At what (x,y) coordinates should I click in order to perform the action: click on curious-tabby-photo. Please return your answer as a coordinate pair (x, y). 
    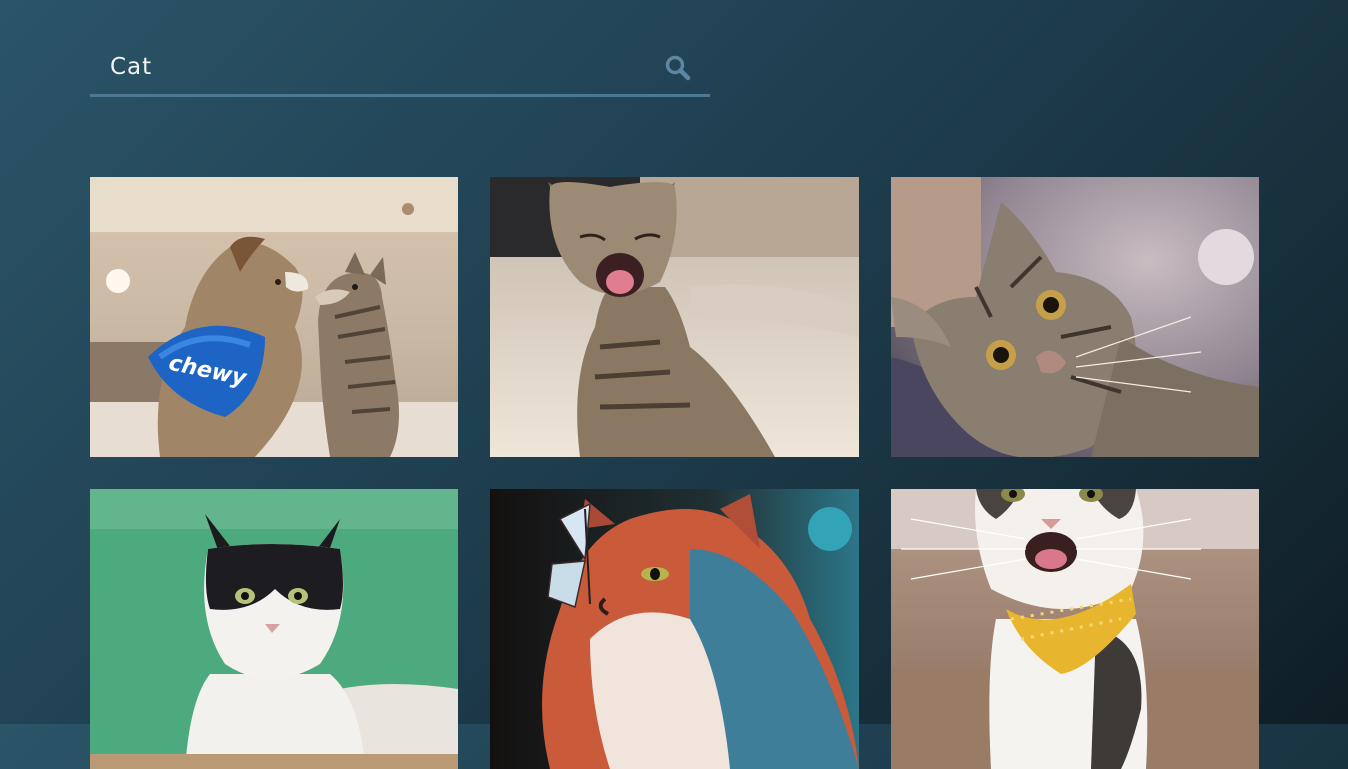
    Looking at the image, I should click on (1075, 317).